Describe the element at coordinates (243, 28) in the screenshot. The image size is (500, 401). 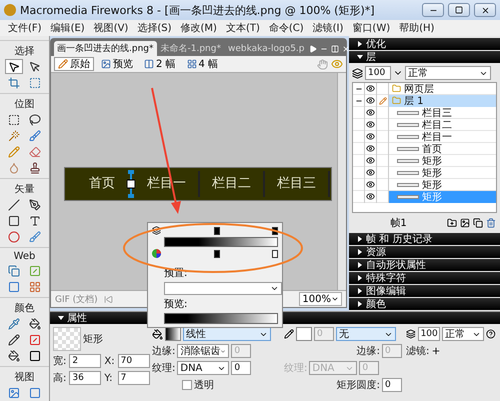
I see `menu-item: 文本(T)` at that location.